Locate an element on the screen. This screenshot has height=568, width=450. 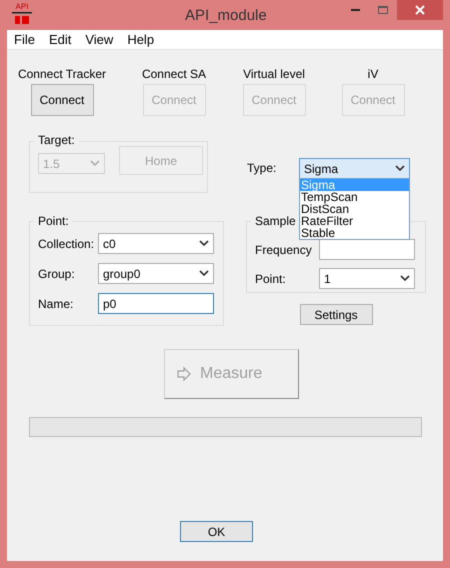
input-field: p0 is located at coordinates (156, 303).